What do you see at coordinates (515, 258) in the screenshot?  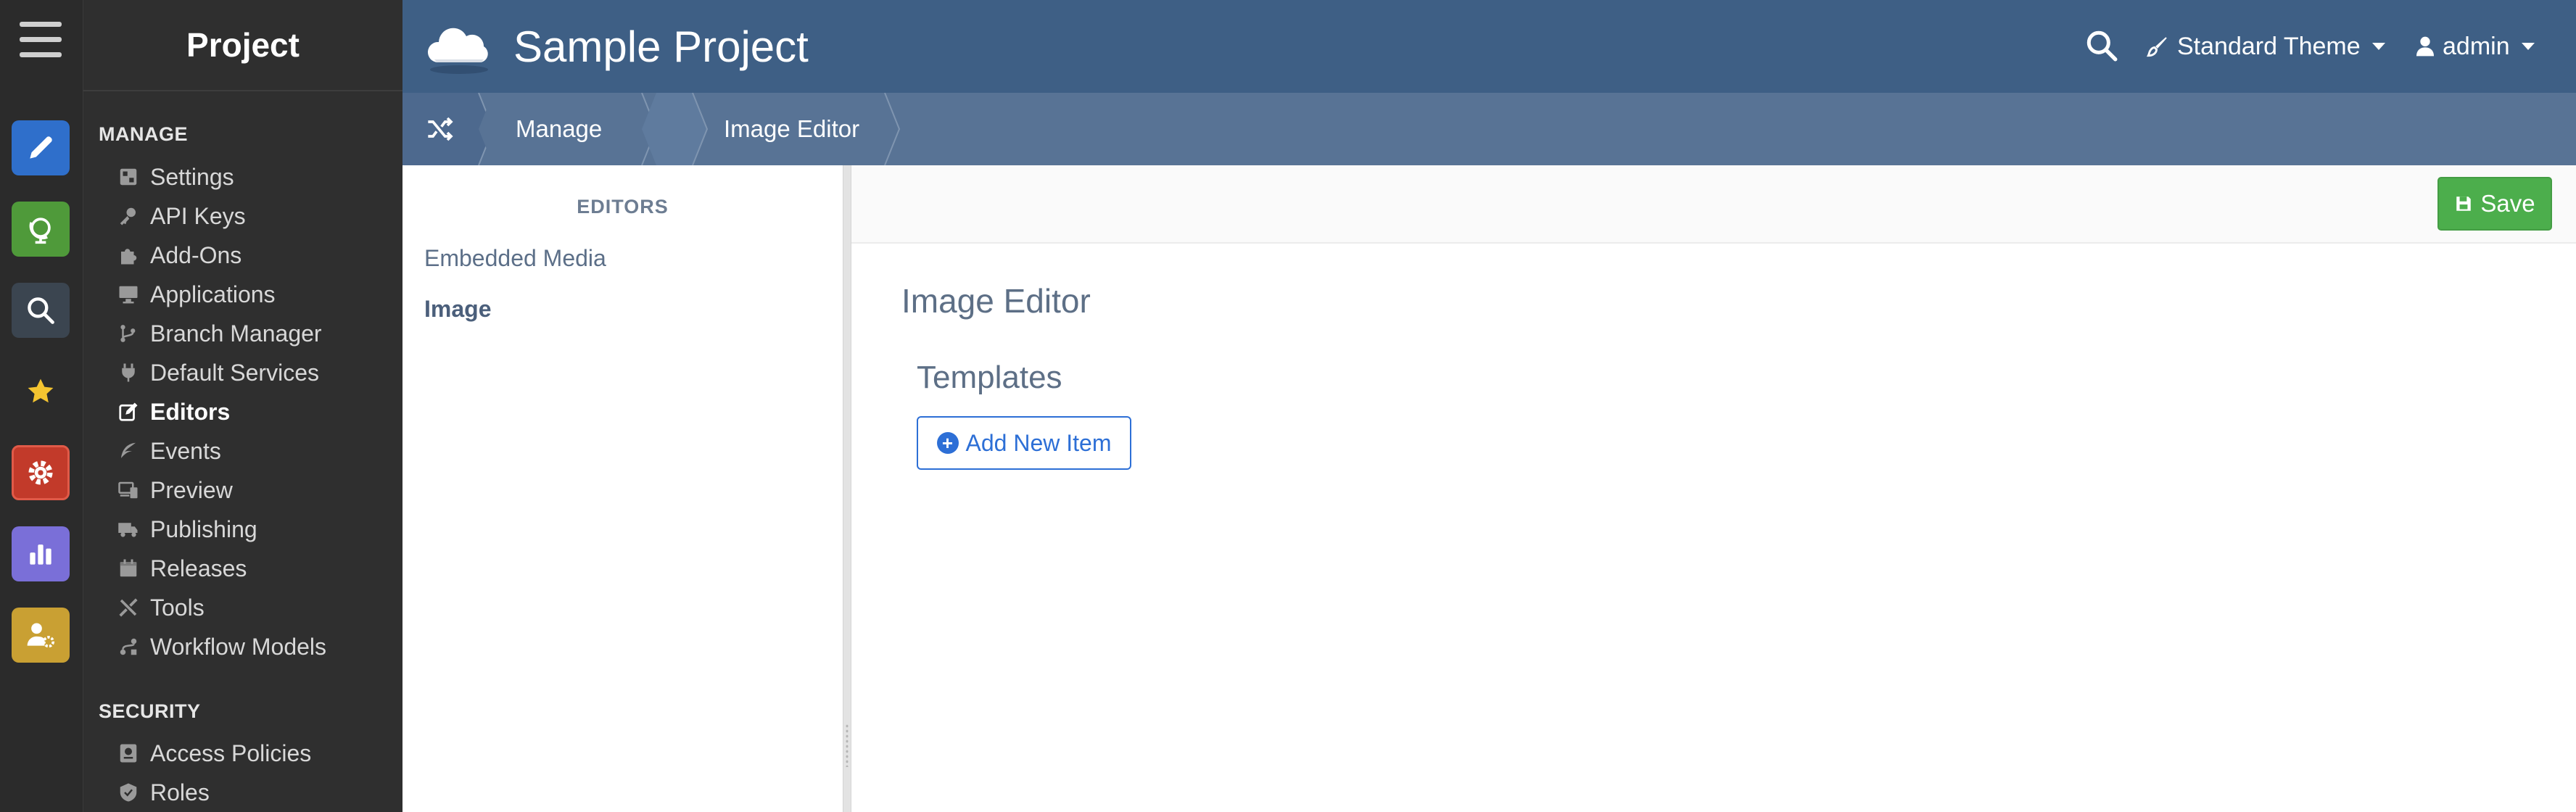 I see `editor-link-embedded-media: Embedded Media` at bounding box center [515, 258].